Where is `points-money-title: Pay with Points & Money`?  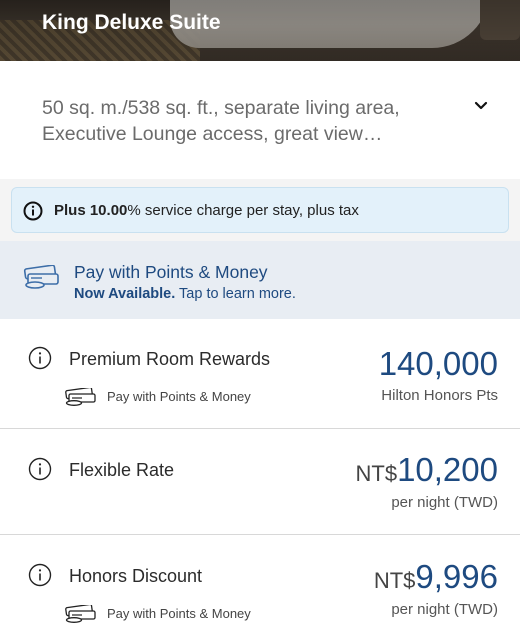 points-money-title: Pay with Points & Money is located at coordinates (171, 272).